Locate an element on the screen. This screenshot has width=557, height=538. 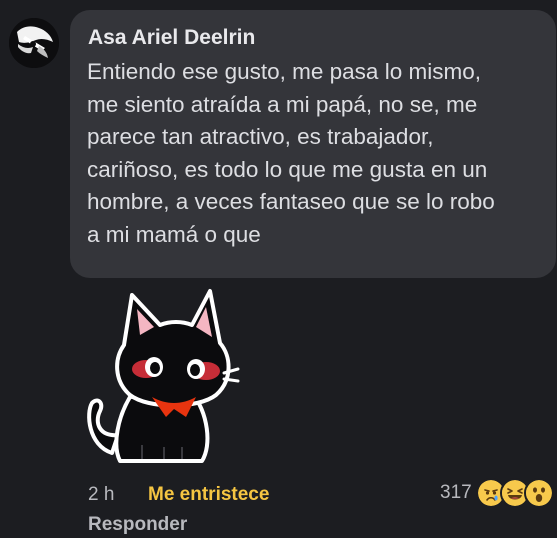
cat-sticker-image is located at coordinates (163, 376).